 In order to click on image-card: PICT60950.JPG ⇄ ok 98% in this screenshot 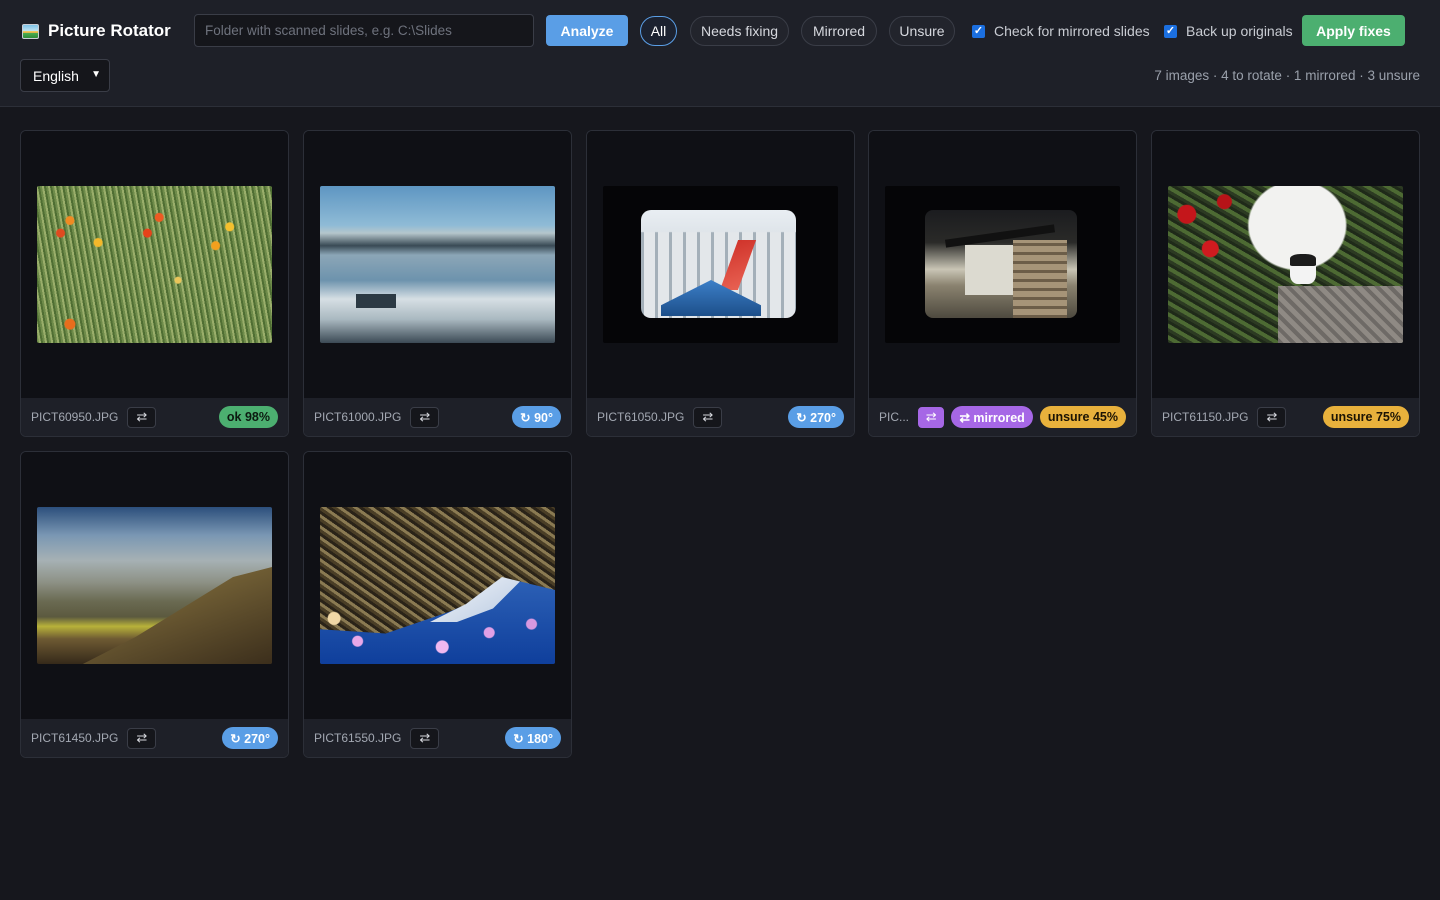, I will do `click(154, 283)`.